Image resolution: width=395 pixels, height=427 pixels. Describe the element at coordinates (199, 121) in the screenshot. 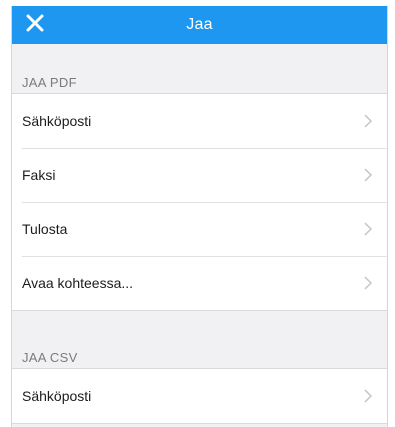

I see `list-item-pdf-email: Sähköposti` at that location.